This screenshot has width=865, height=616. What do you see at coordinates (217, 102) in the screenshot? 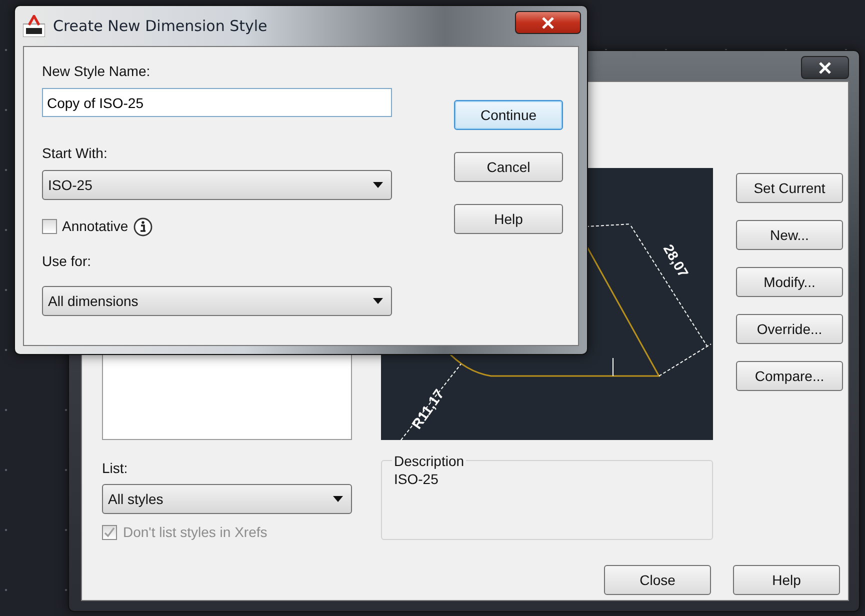
I see `name-input: Copy of ISO-25` at bounding box center [217, 102].